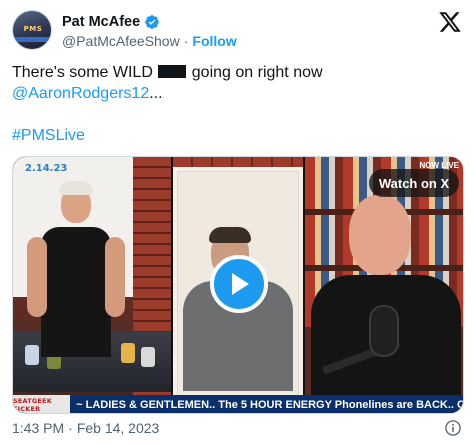 The height and width of the screenshot is (444, 474). I want to click on name-row: Pat McAfee, so click(111, 22).